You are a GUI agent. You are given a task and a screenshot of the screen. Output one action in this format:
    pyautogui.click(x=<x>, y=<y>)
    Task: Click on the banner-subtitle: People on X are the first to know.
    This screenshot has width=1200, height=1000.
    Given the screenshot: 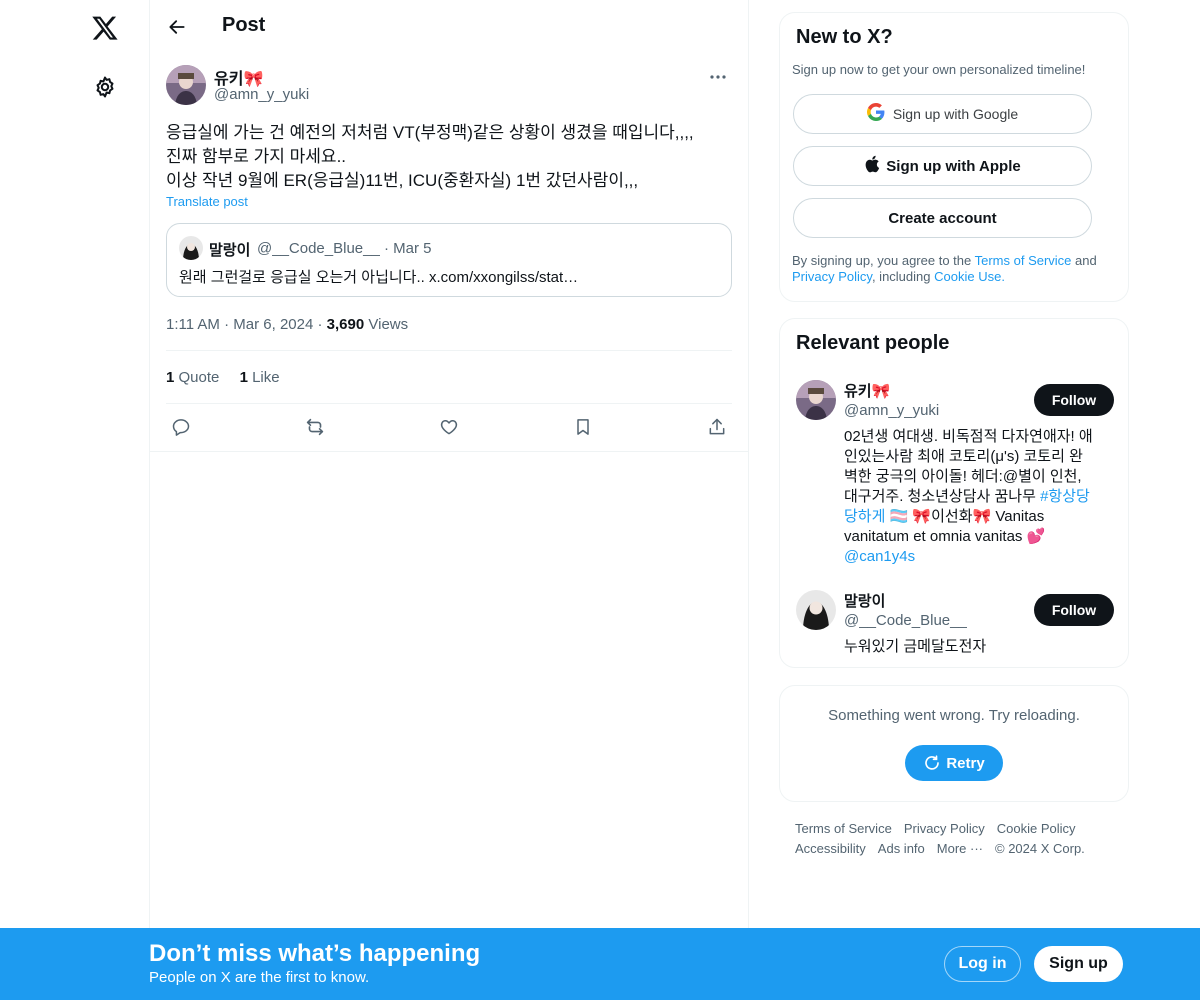 What is the action you would take?
    pyautogui.click(x=259, y=977)
    